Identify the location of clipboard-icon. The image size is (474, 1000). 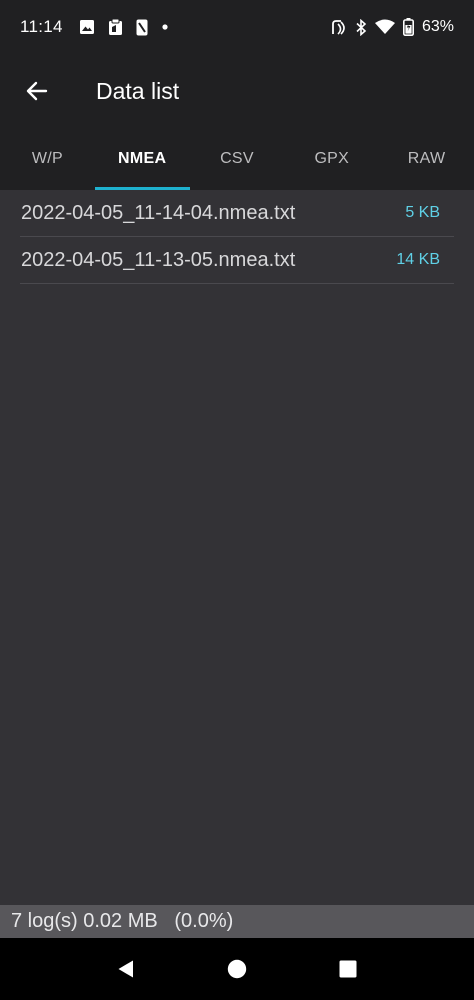
(115, 27).